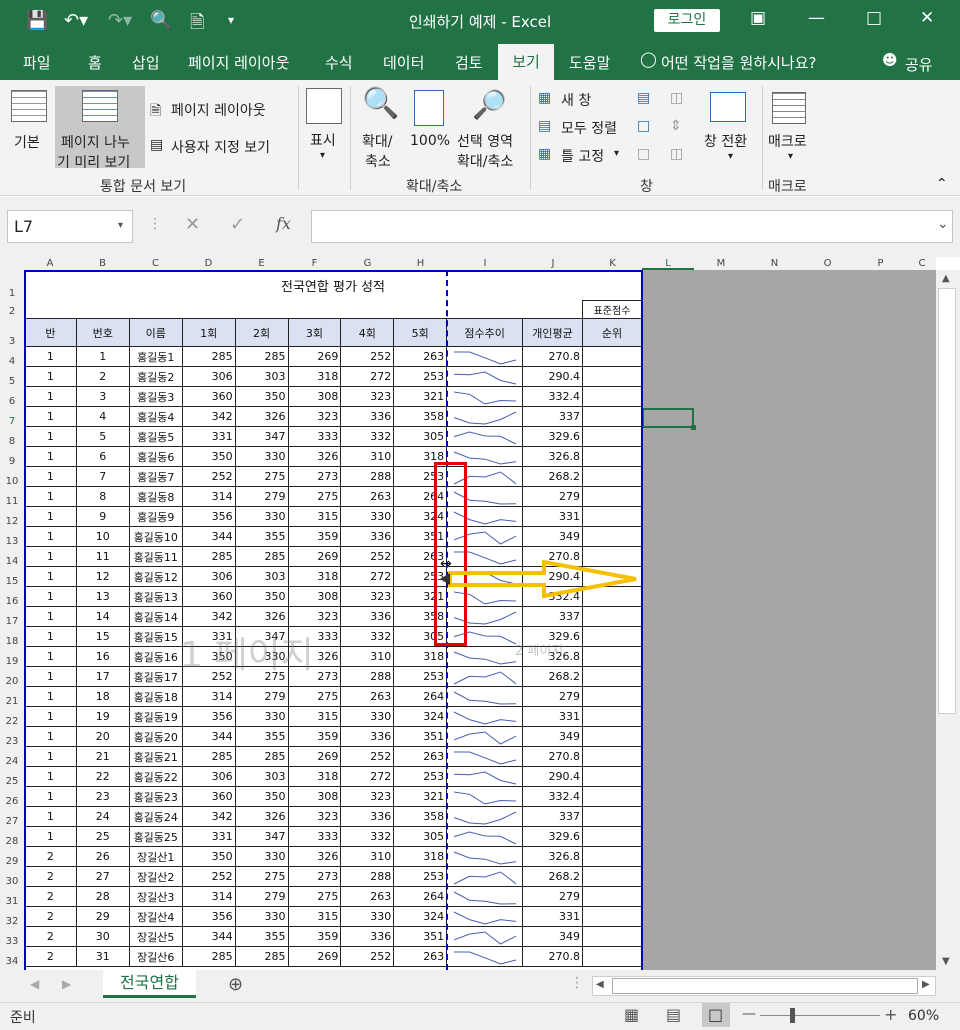 The image size is (960, 1030). I want to click on normal-view-status-icon: ▦, so click(631, 1014).